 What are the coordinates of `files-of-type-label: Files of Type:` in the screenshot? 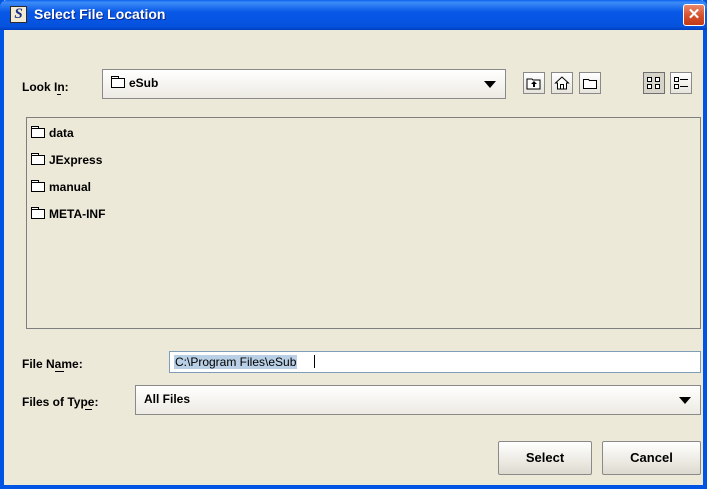 It's located at (60, 402).